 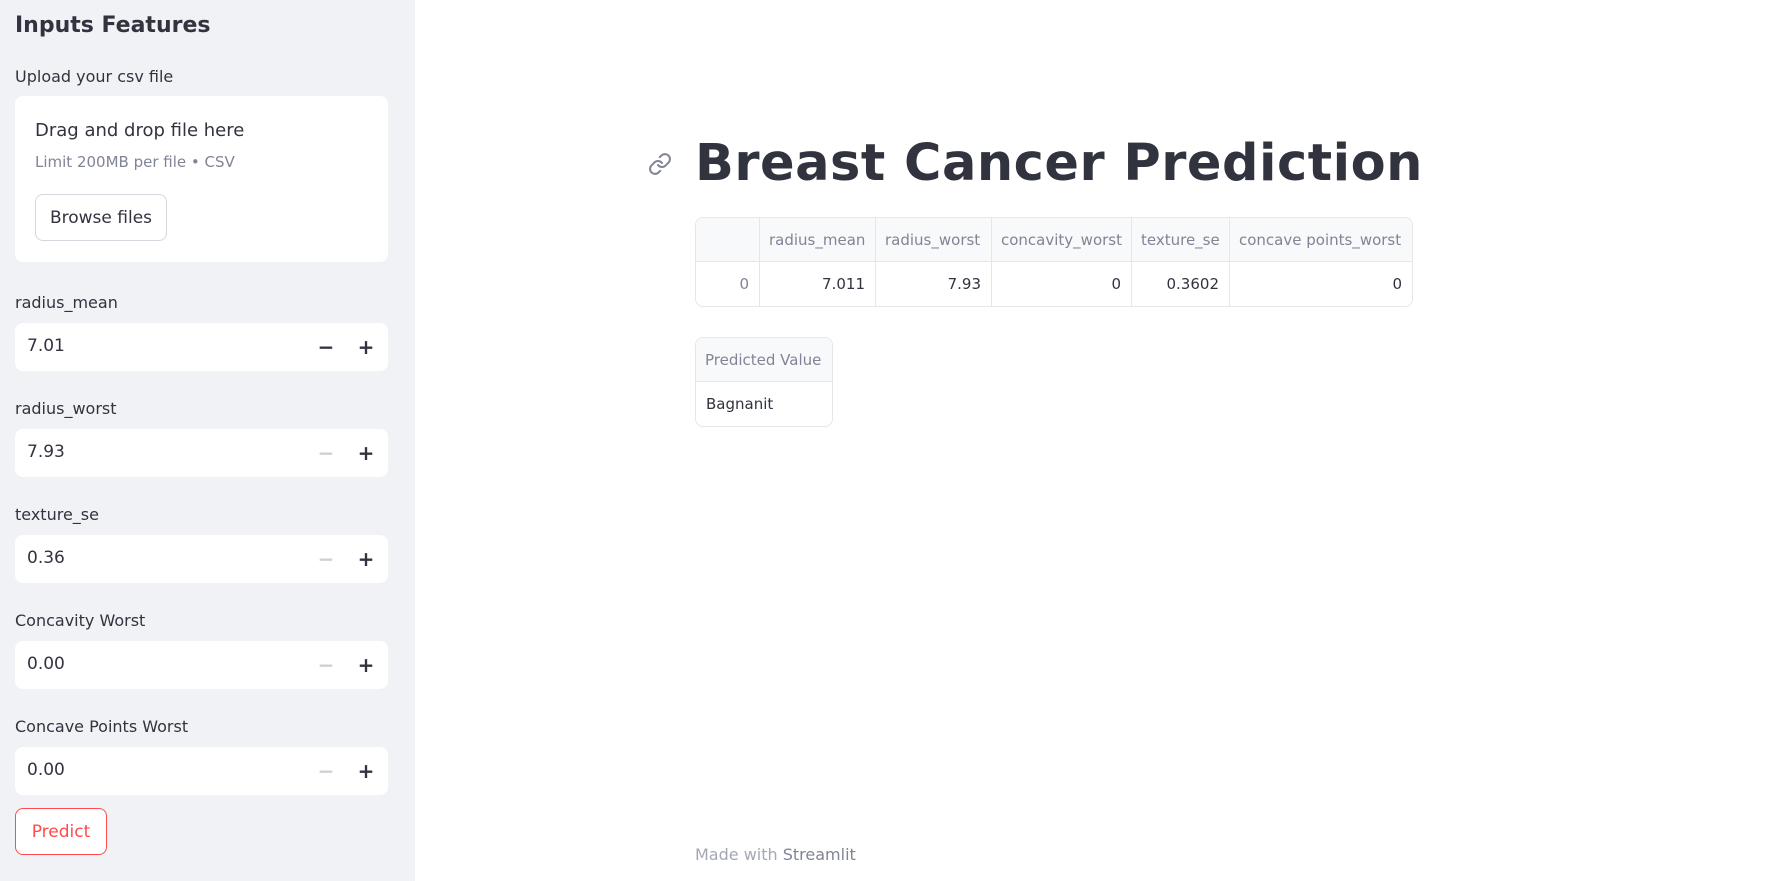 I want to click on texture-se-value: 0.36, so click(x=46, y=558).